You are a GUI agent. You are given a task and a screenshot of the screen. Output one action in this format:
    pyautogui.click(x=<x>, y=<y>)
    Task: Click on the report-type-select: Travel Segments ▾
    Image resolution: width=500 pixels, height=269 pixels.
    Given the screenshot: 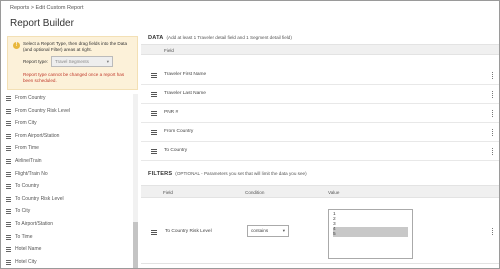 What is the action you would take?
    pyautogui.click(x=82, y=61)
    